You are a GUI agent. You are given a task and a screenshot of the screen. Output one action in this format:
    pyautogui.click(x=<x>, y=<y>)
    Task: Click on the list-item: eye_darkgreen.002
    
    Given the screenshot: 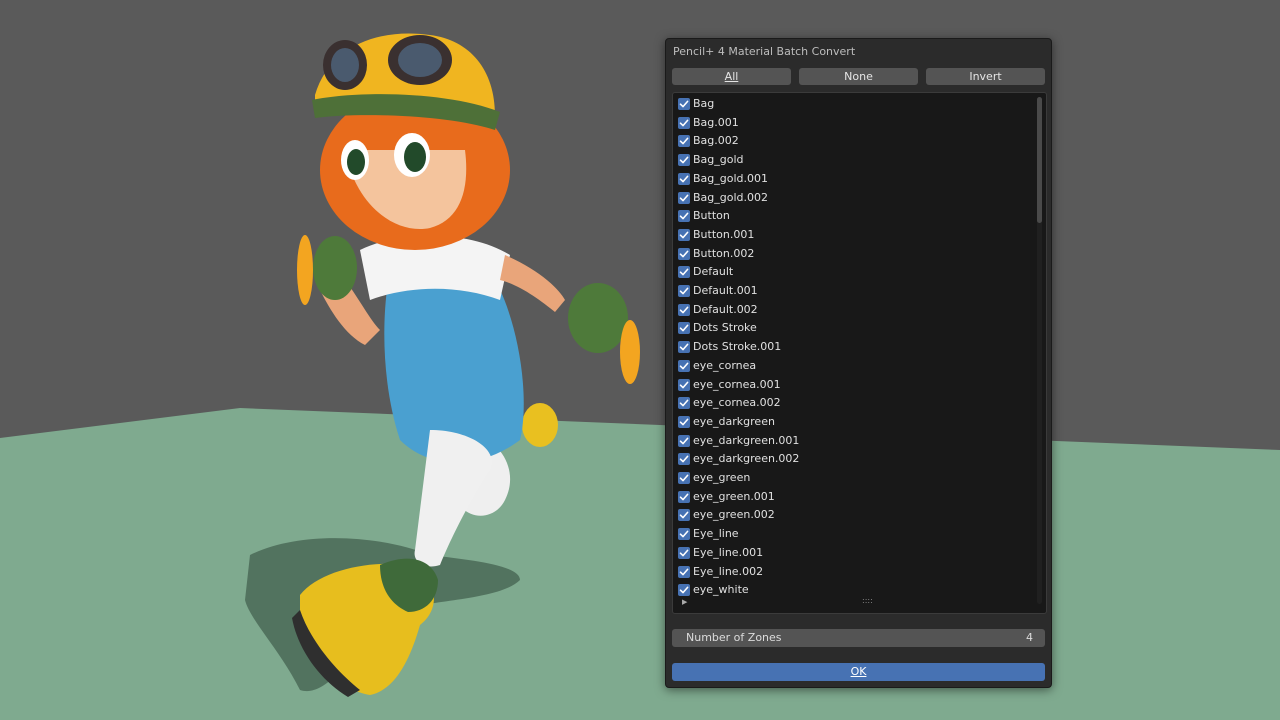 What is the action you would take?
    pyautogui.click(x=852, y=459)
    